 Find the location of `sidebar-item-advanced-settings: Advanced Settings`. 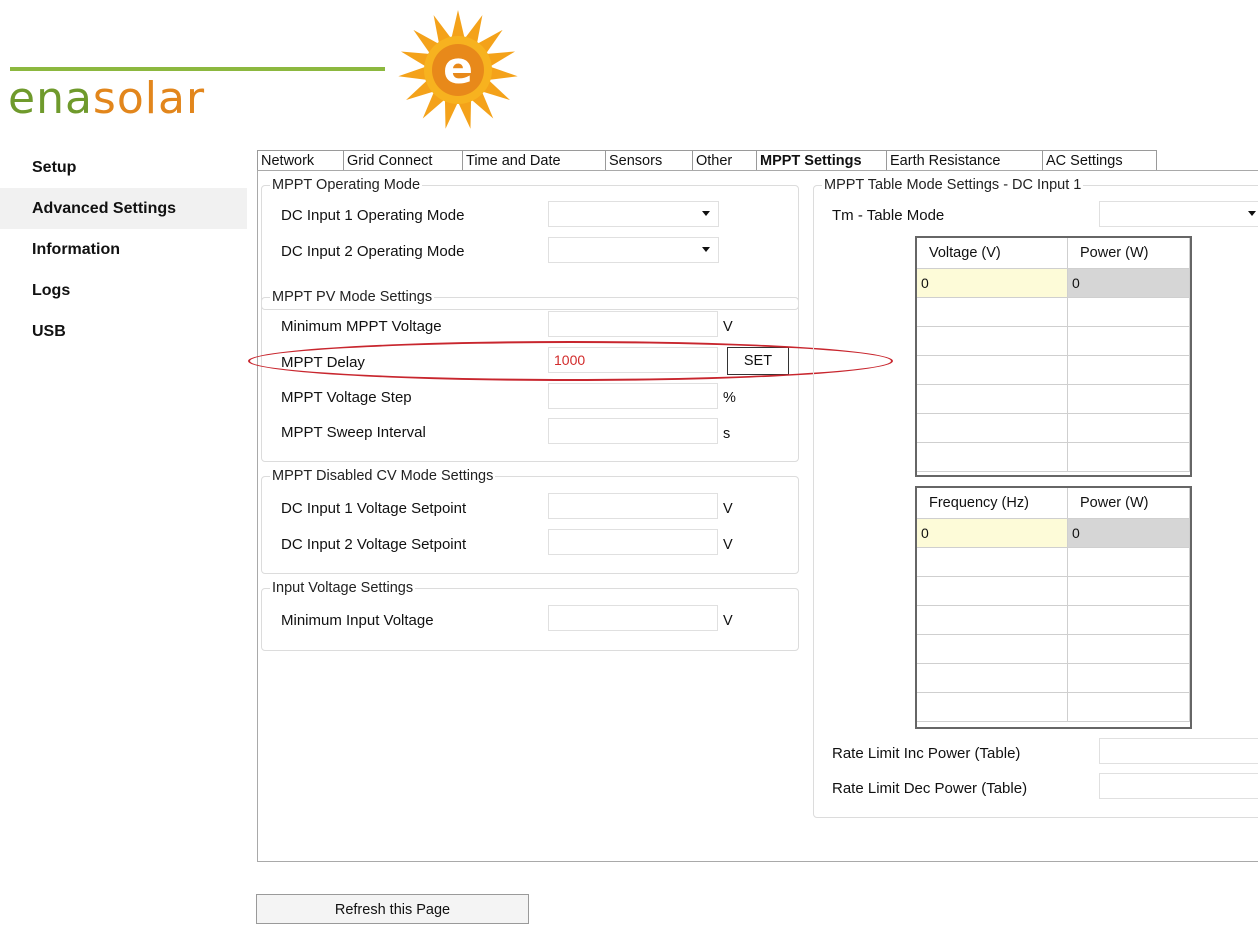

sidebar-item-advanced-settings: Advanced Settings is located at coordinates (104, 209).